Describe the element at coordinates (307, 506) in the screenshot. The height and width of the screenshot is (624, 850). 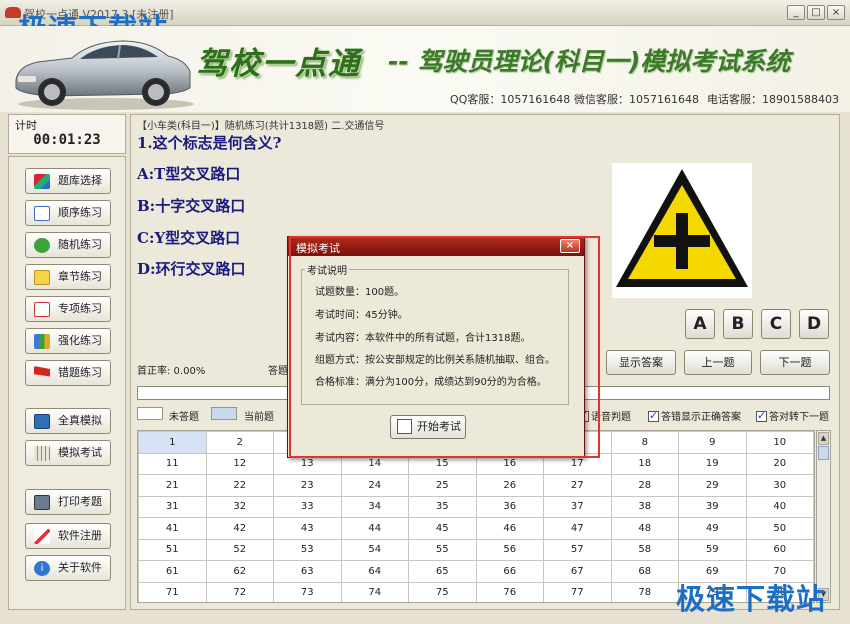
I see `question-number-cell: 33` at that location.